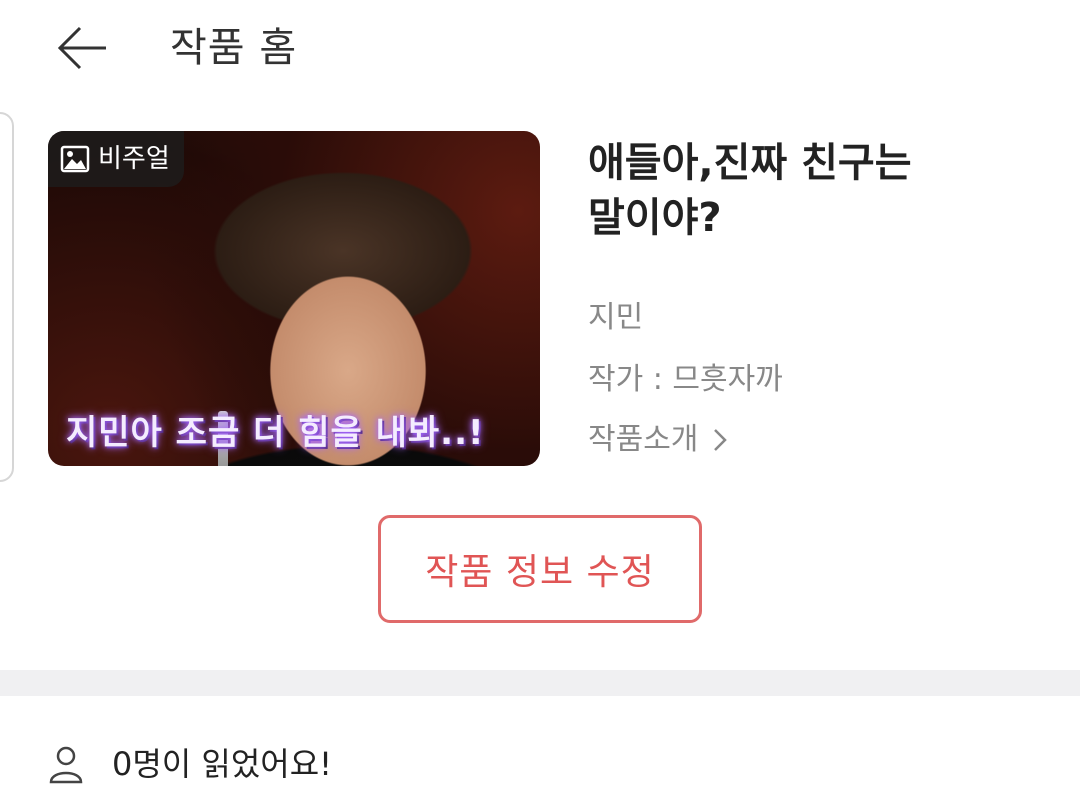 This screenshot has height=810, width=1080. I want to click on previous-card-edge, so click(7, 297).